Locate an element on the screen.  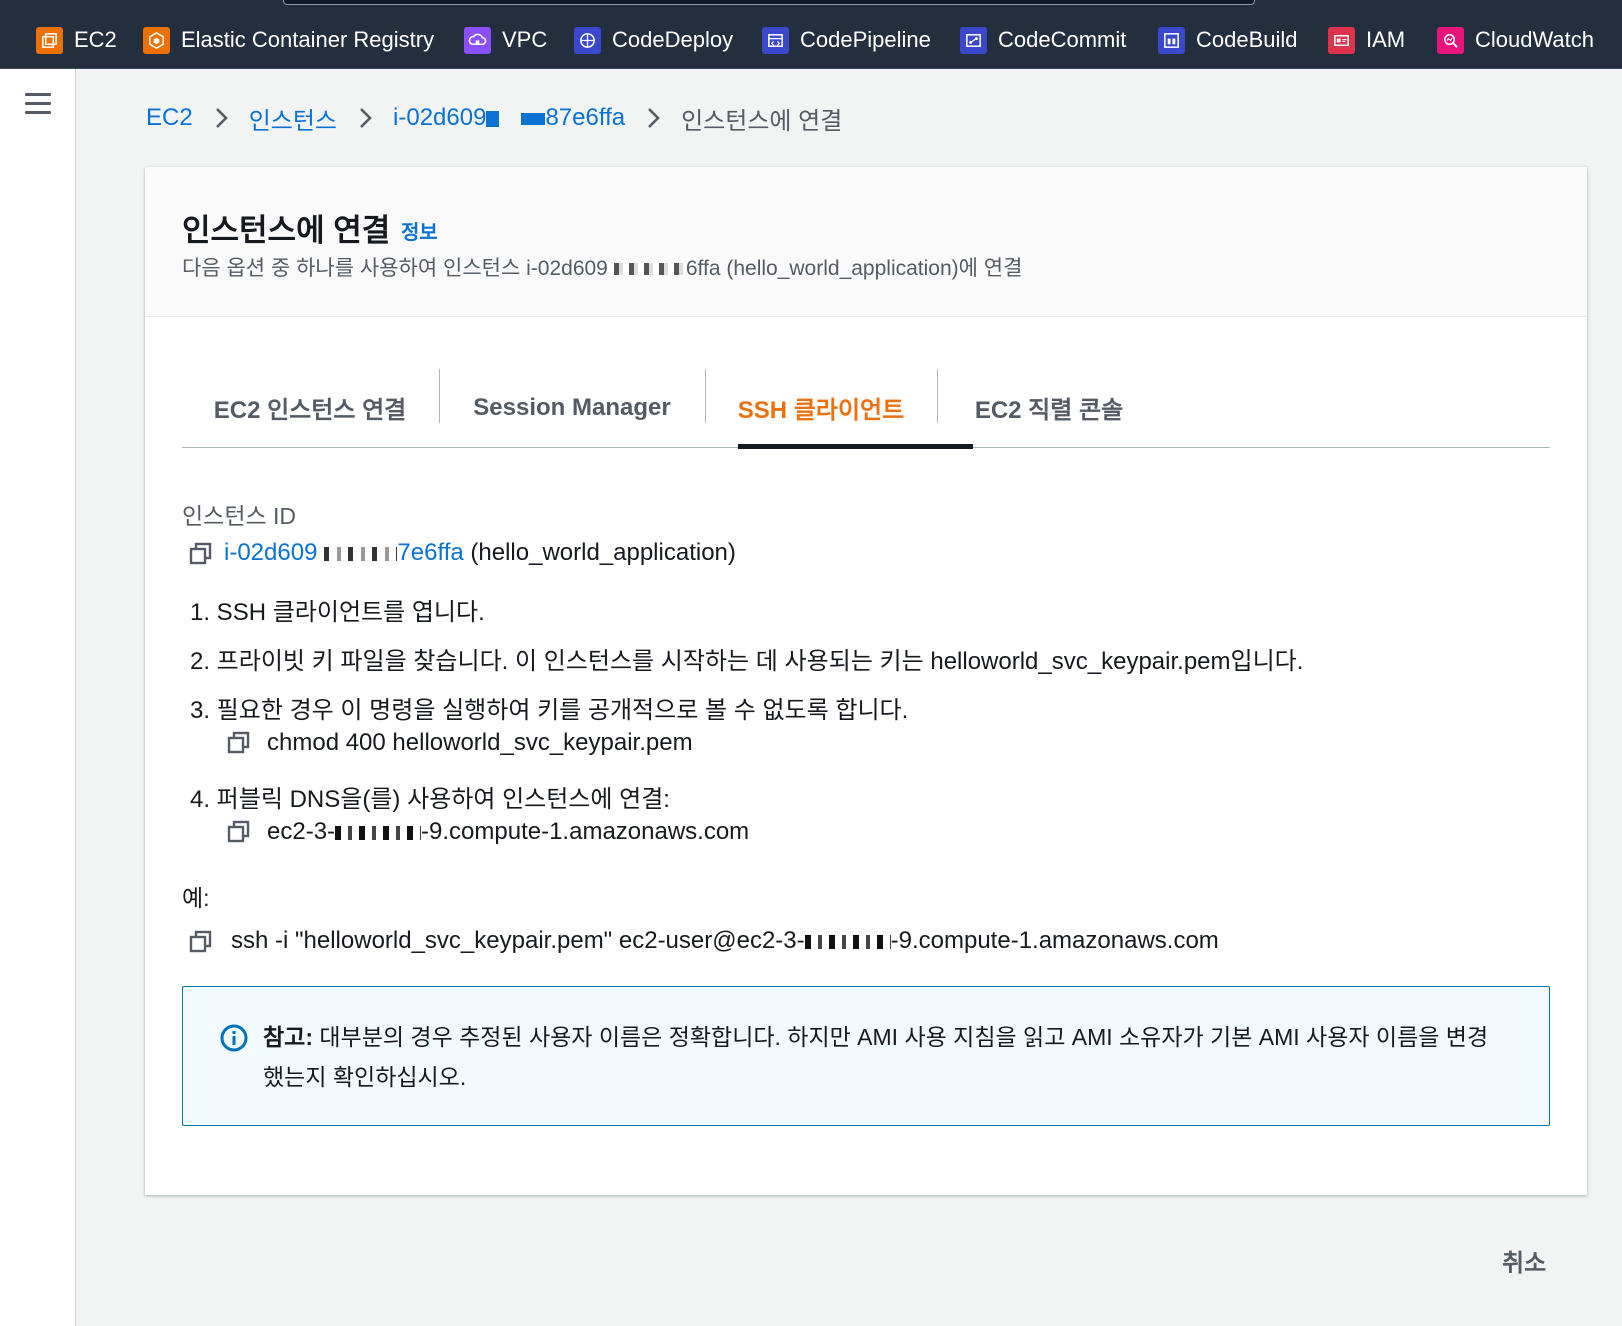
service-codepipeline: CodePipeline is located at coordinates (846, 40).